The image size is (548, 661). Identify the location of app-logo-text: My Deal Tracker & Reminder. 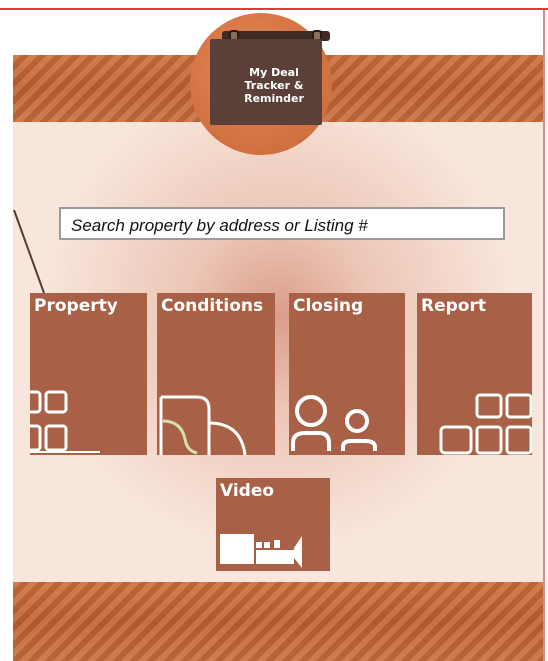
(274, 85).